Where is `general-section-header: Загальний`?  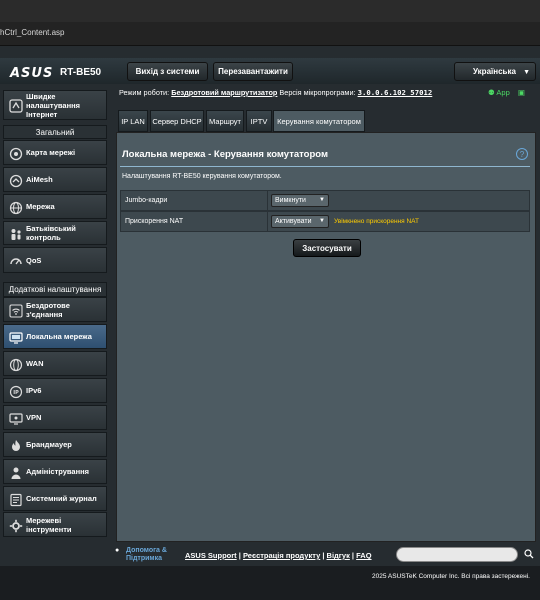
general-section-header: Загальний is located at coordinates (55, 132).